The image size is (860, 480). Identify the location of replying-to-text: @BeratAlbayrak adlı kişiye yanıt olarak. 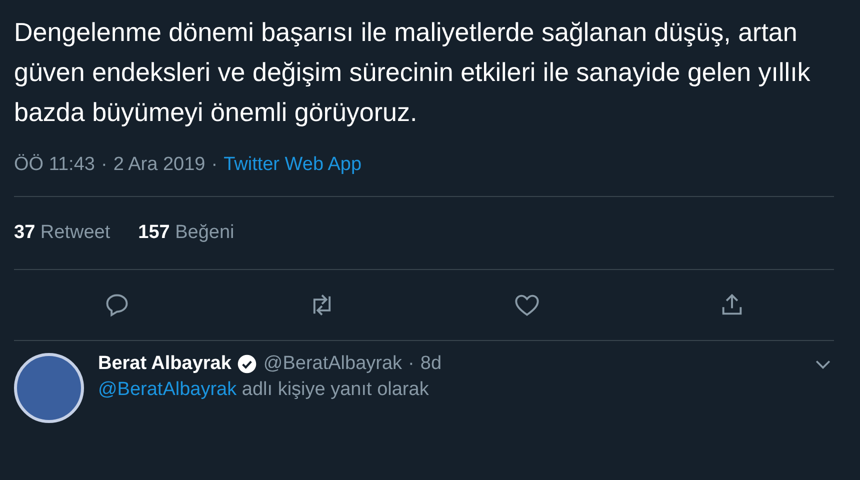
(264, 390).